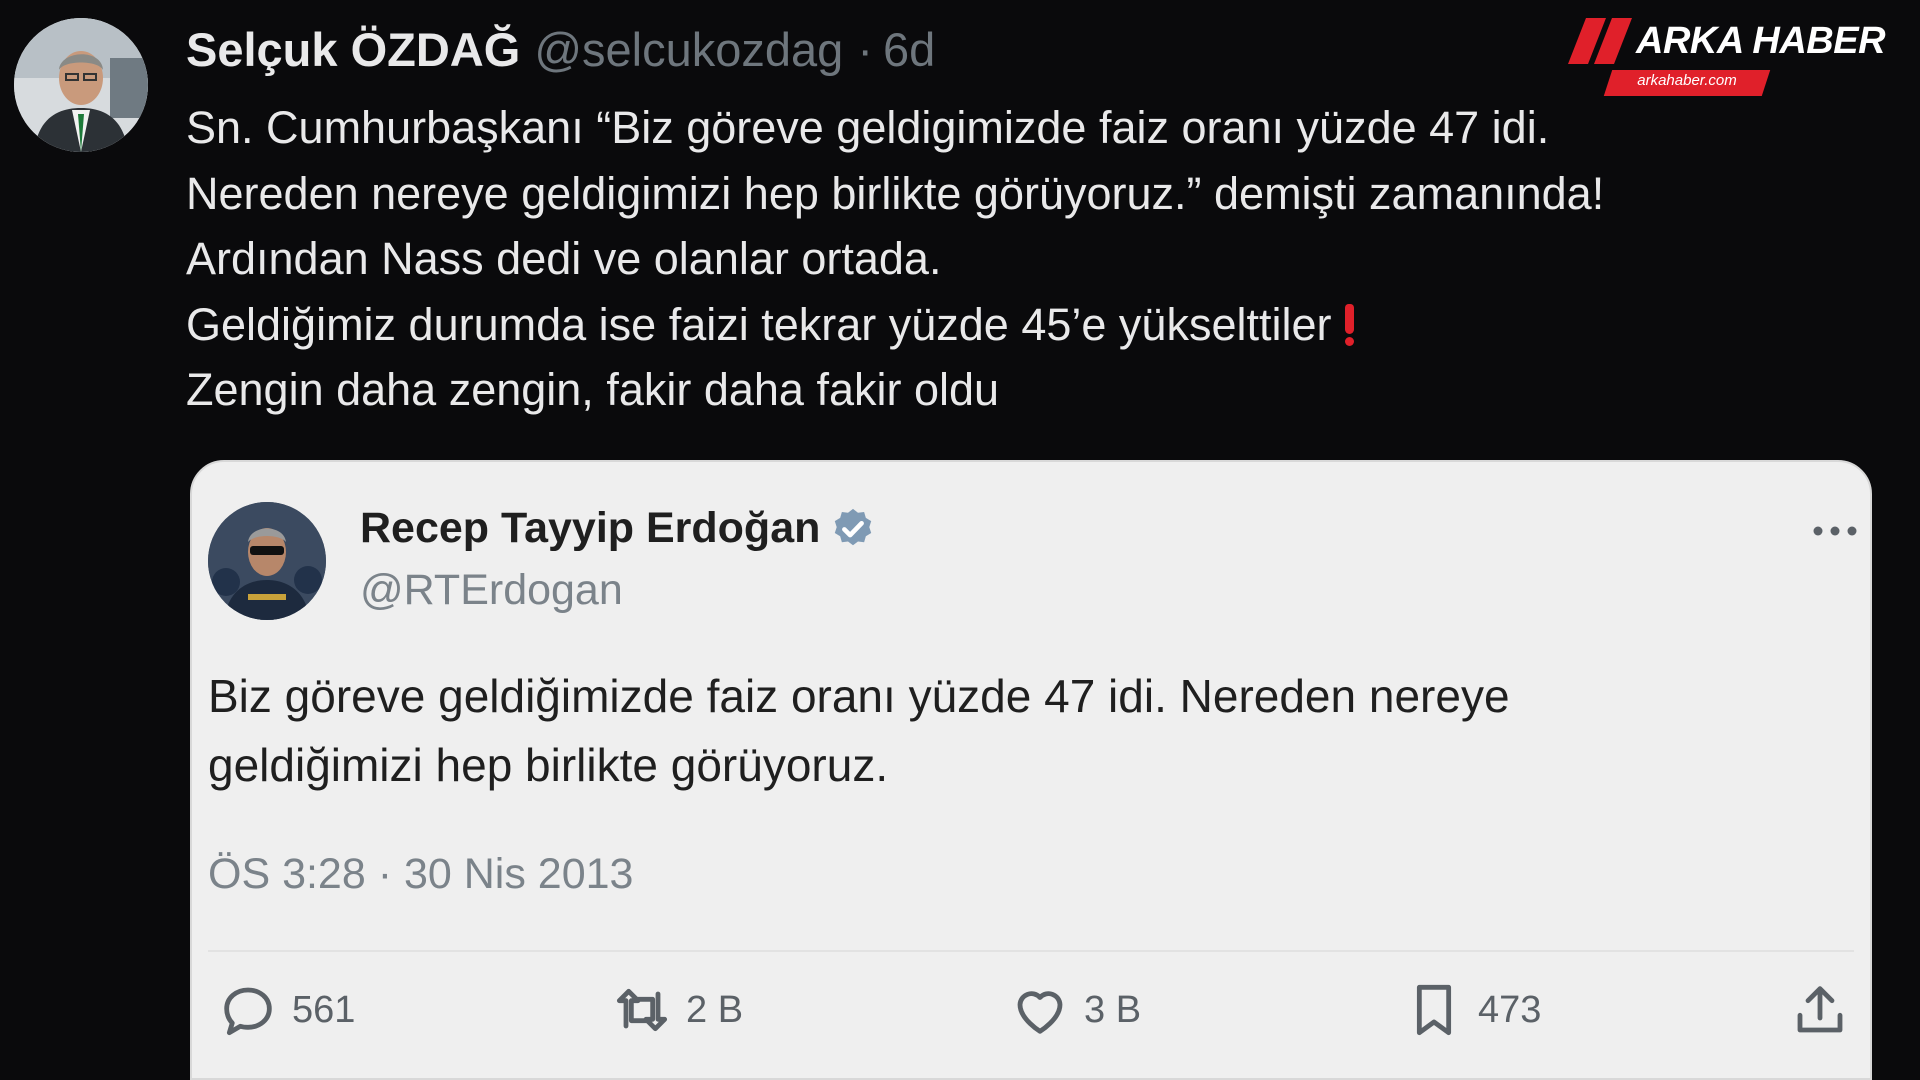 Image resolution: width=1920 pixels, height=1080 pixels. Describe the element at coordinates (715, 1009) in the screenshot. I see `retweet-count: 2 B` at that location.